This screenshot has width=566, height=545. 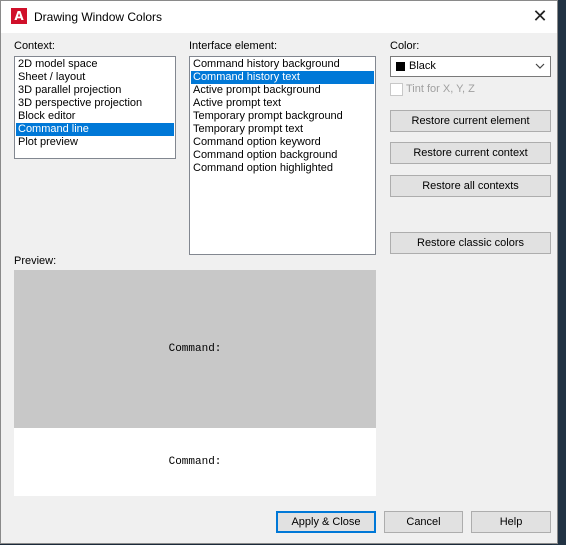 I want to click on list-item: Active prompt text, so click(x=282, y=103).